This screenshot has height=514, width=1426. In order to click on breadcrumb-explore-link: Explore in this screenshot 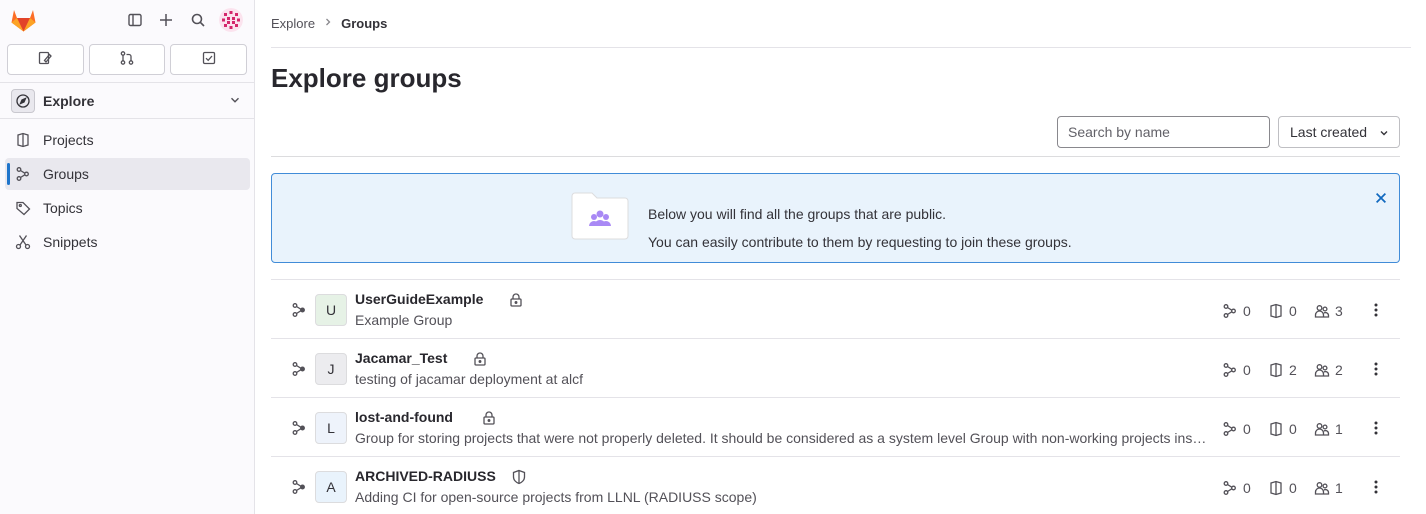, I will do `click(293, 23)`.